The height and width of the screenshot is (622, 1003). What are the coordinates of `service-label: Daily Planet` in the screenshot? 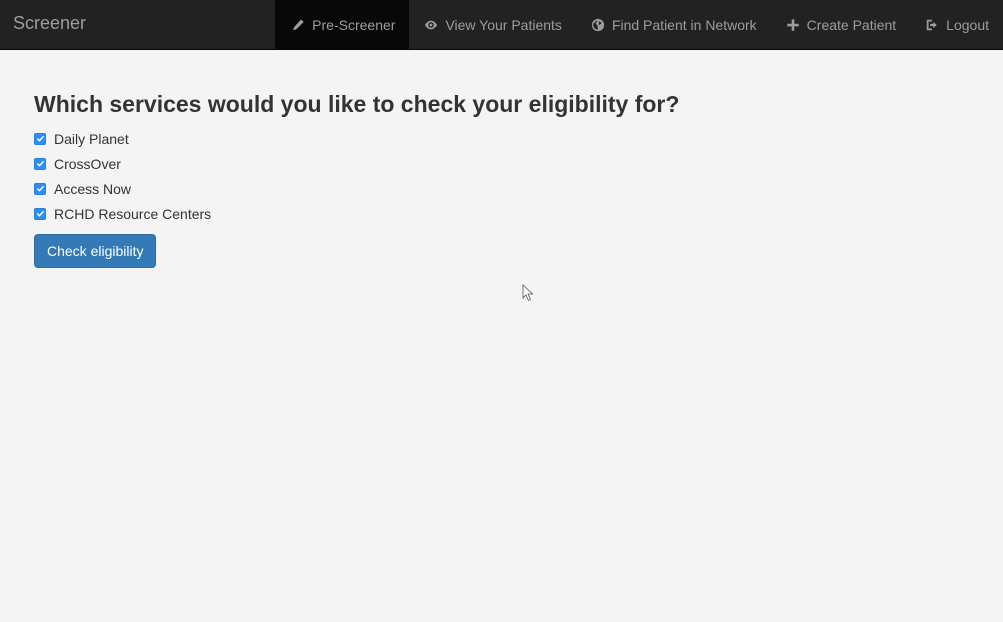 It's located at (91, 138).